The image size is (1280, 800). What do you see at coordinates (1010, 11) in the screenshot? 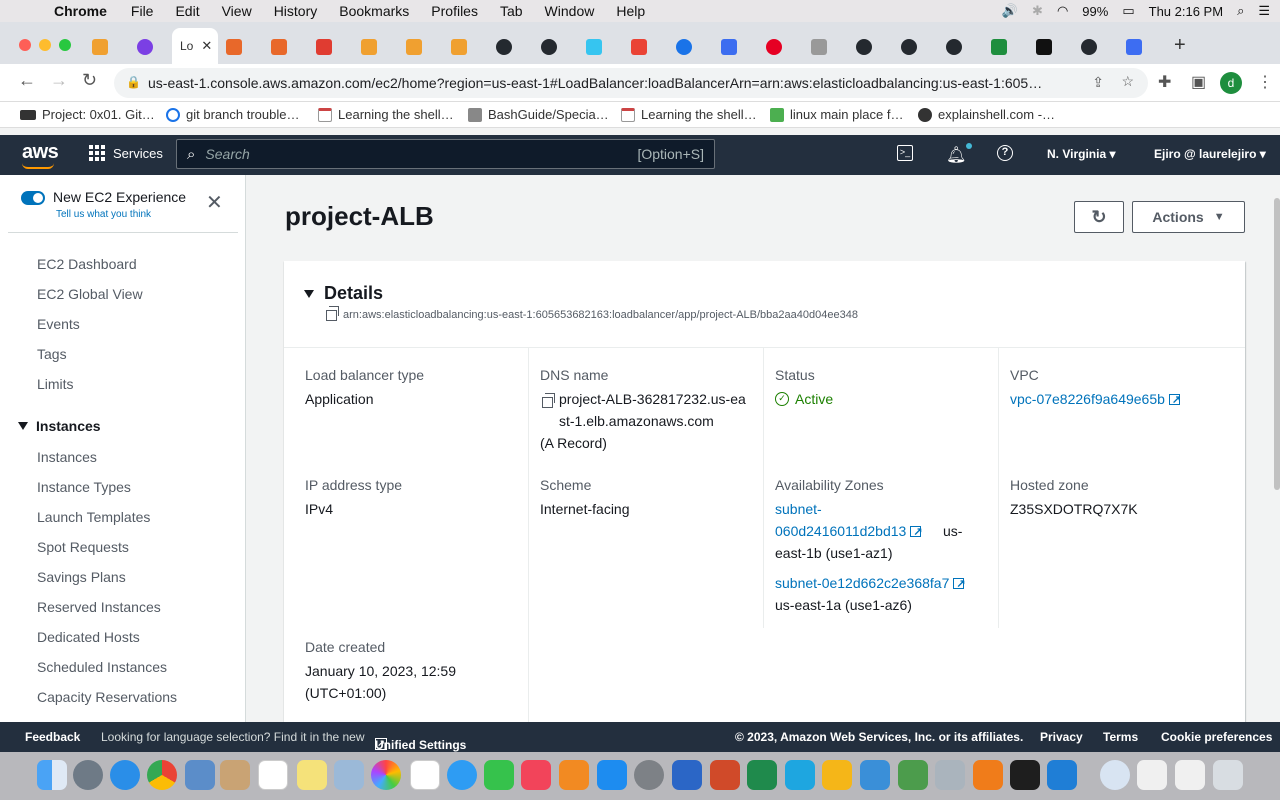
I see `volume-icon: 🔊` at bounding box center [1010, 11].